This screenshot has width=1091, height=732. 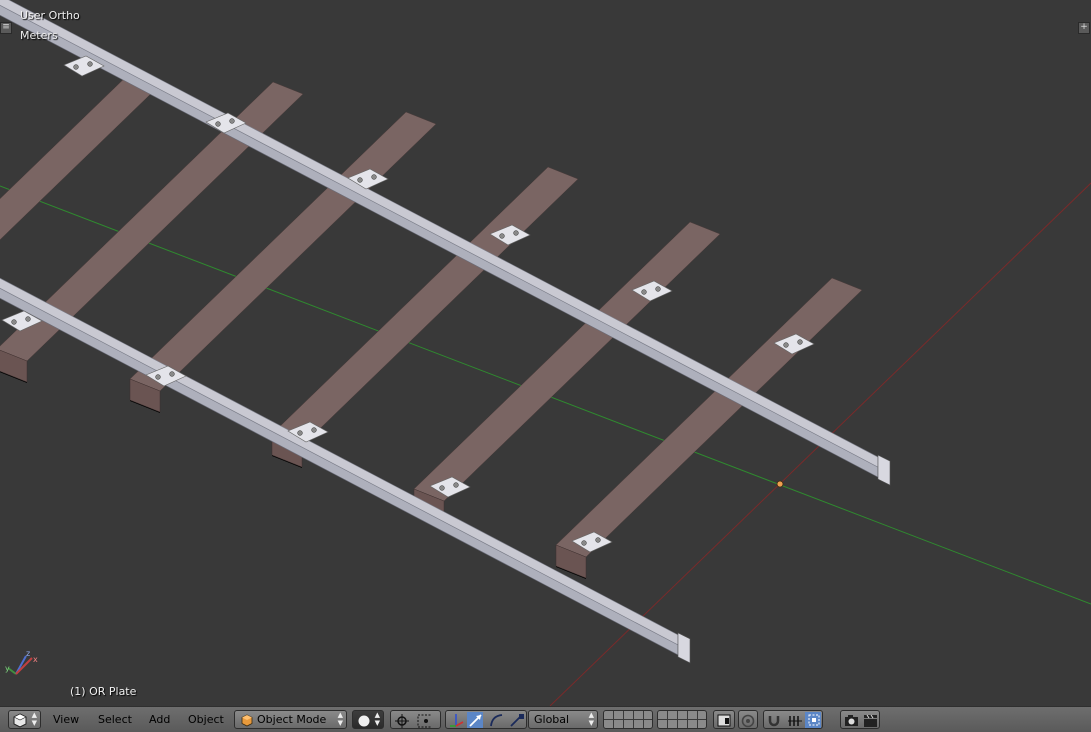 What do you see at coordinates (39, 35) in the screenshot?
I see `units-label: Meters` at bounding box center [39, 35].